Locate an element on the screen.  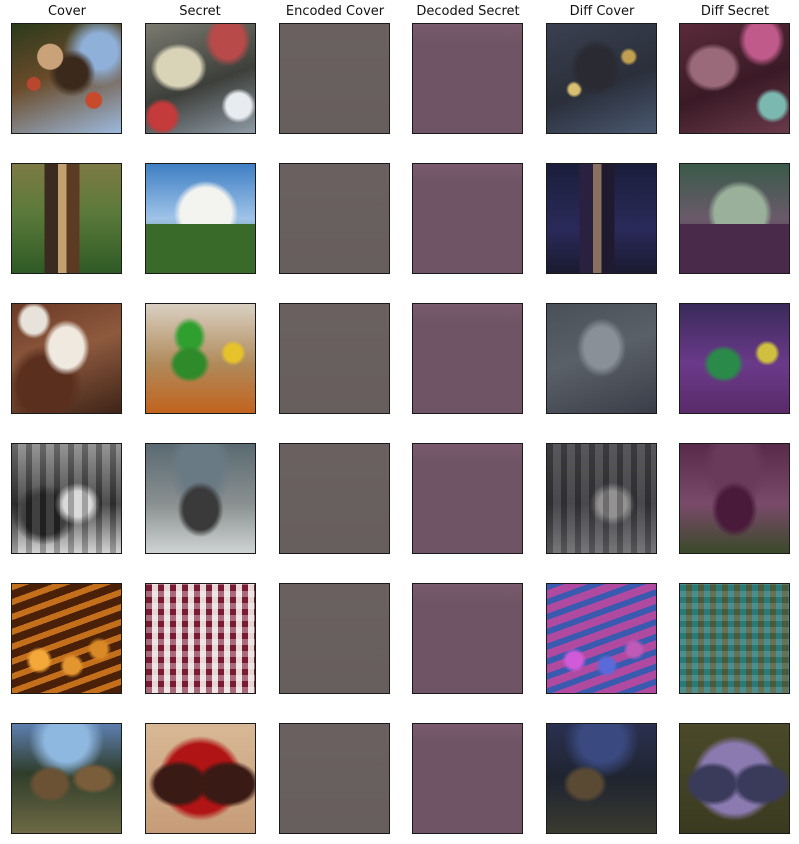
column-title-decoded-secret: Decoded Secret is located at coordinates (468, 11).